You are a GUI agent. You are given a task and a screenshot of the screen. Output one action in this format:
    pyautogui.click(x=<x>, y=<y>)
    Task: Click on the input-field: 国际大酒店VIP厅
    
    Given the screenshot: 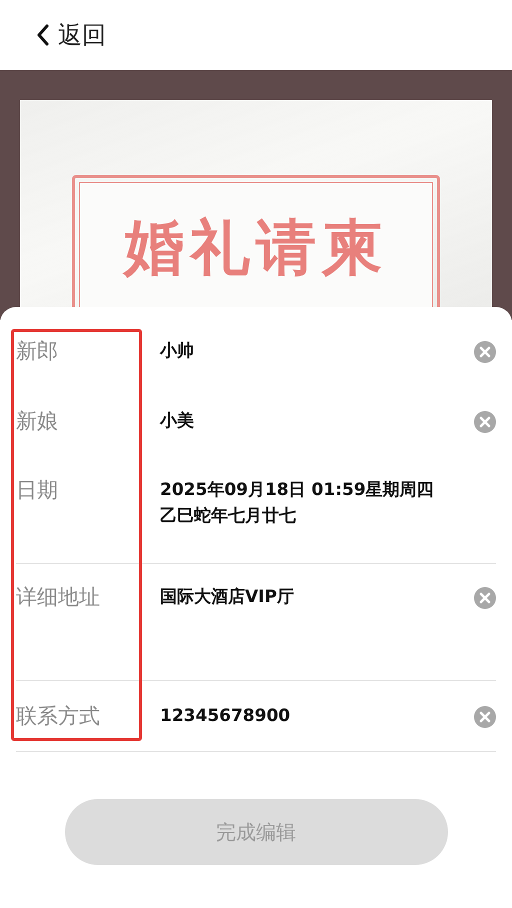 What is the action you would take?
    pyautogui.click(x=317, y=596)
    